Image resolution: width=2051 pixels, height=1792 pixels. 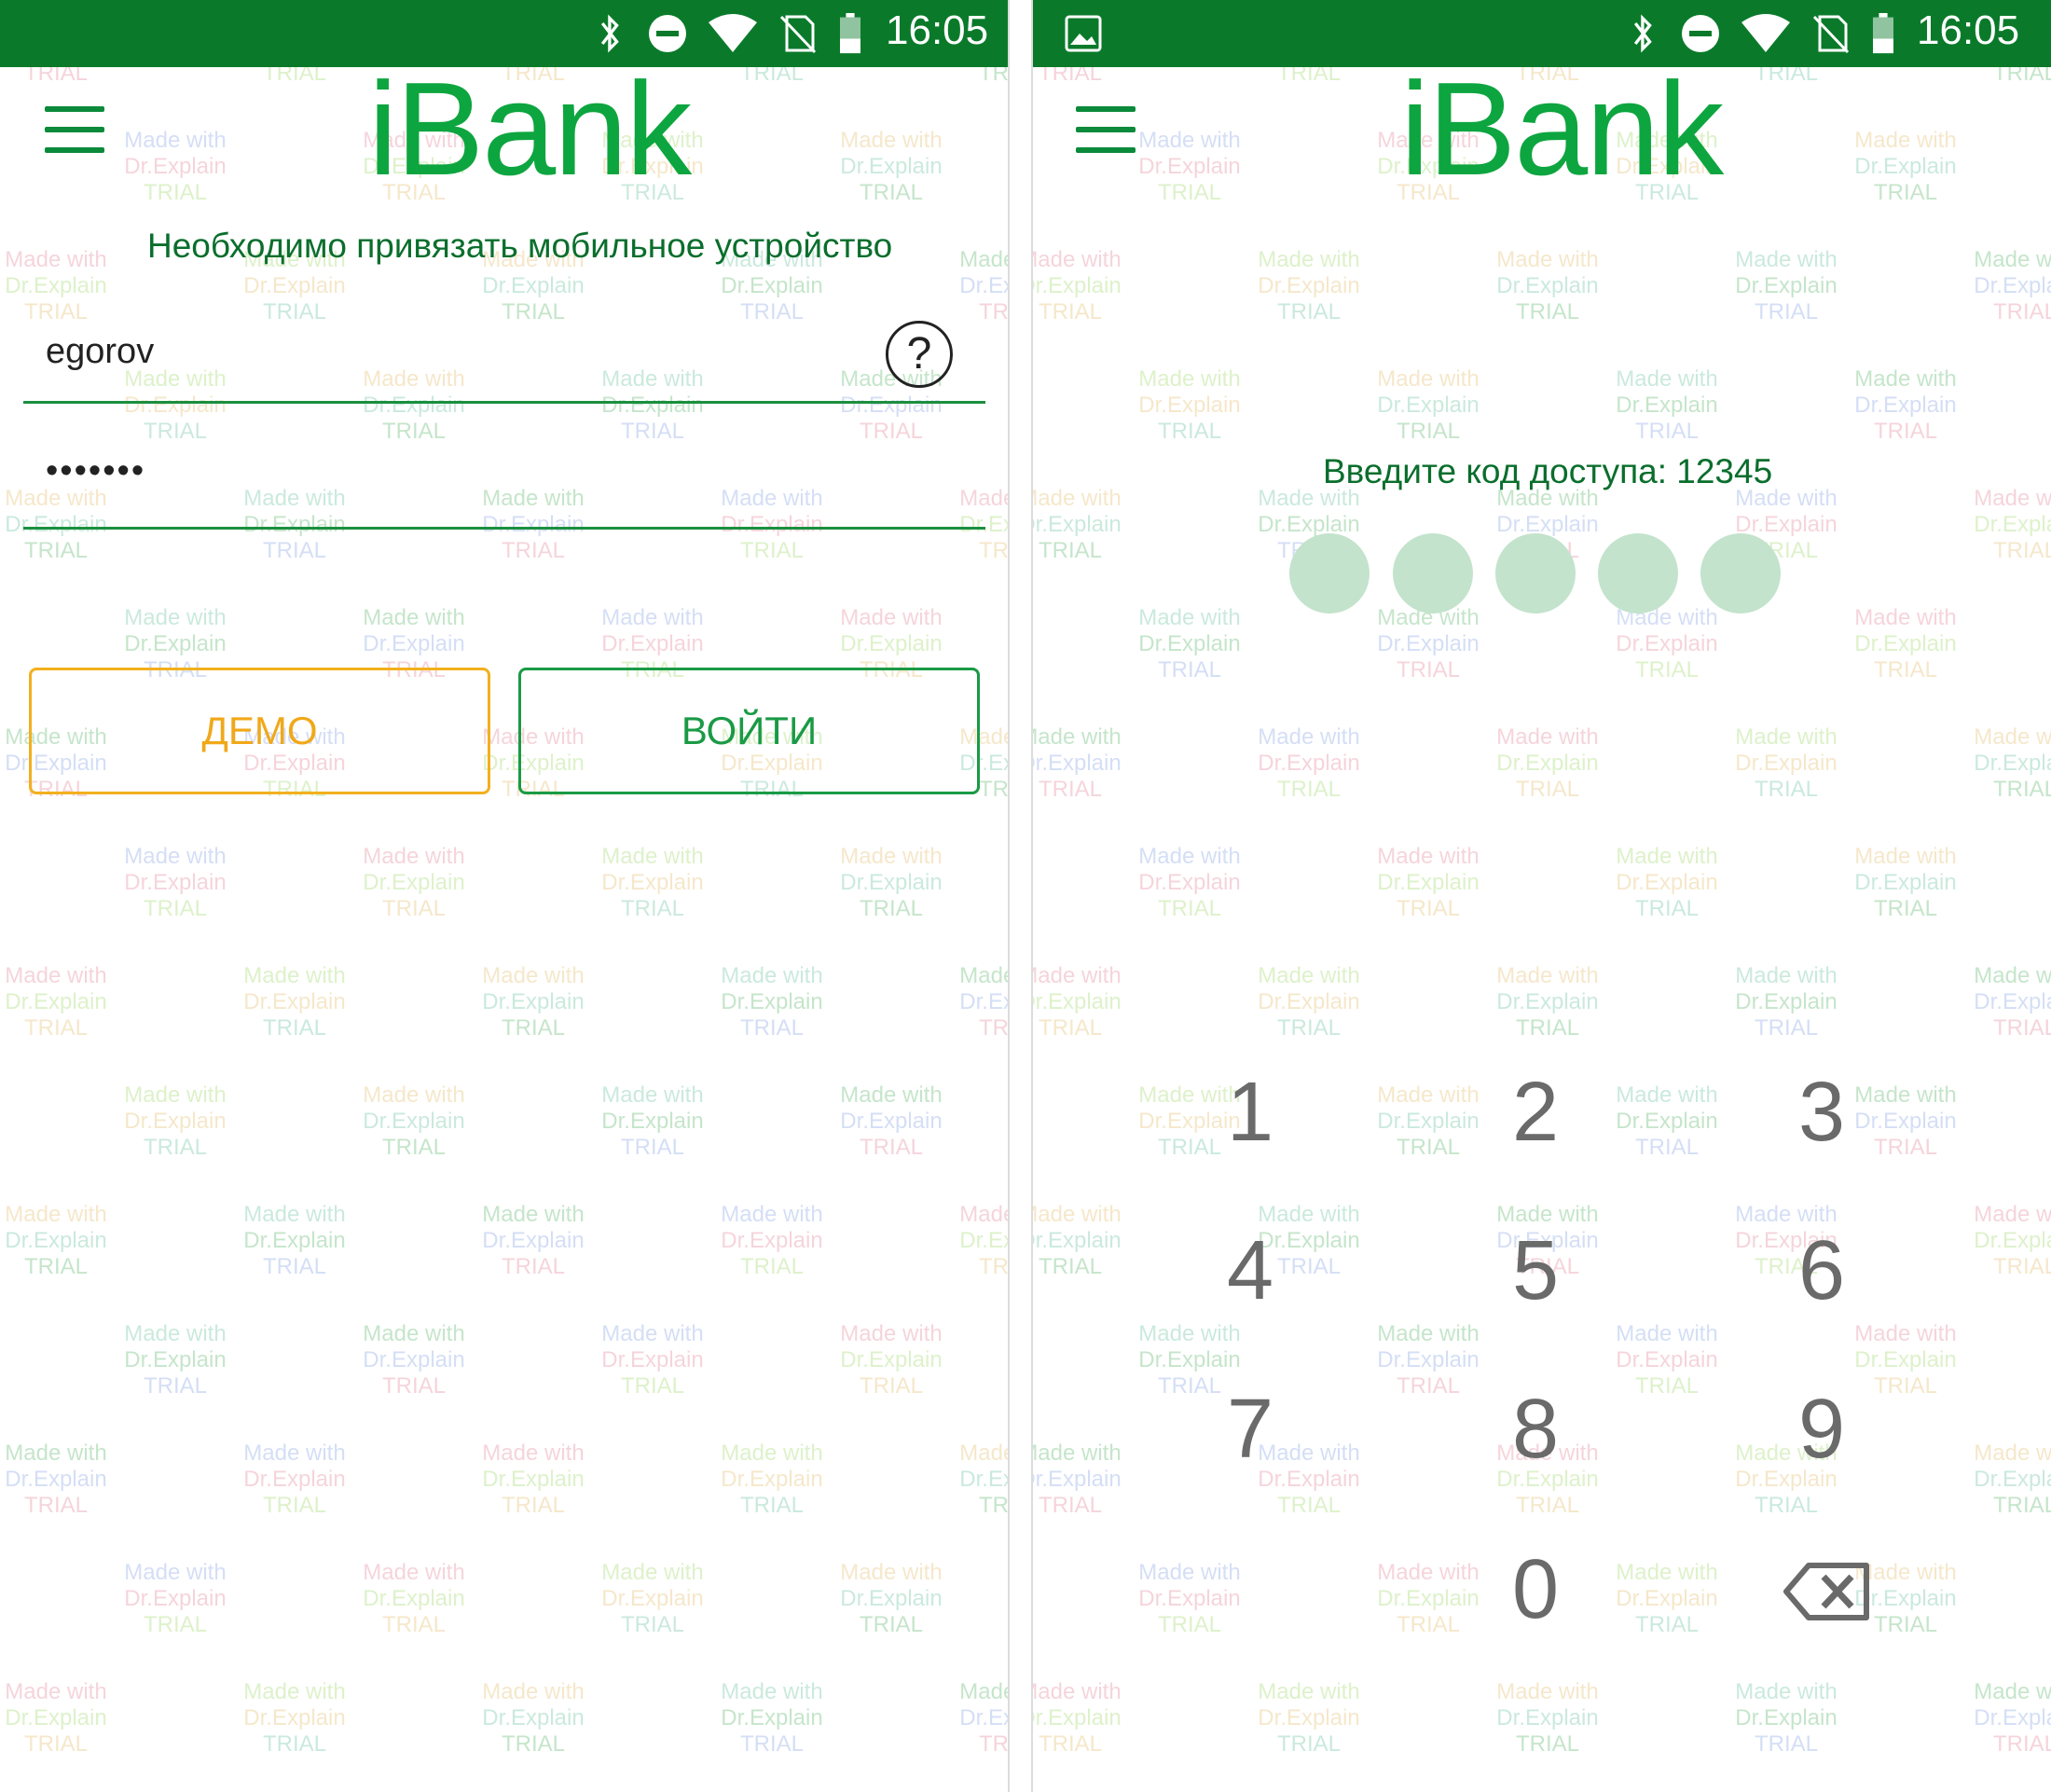 I want to click on bluetooth-icon, so click(x=609, y=33).